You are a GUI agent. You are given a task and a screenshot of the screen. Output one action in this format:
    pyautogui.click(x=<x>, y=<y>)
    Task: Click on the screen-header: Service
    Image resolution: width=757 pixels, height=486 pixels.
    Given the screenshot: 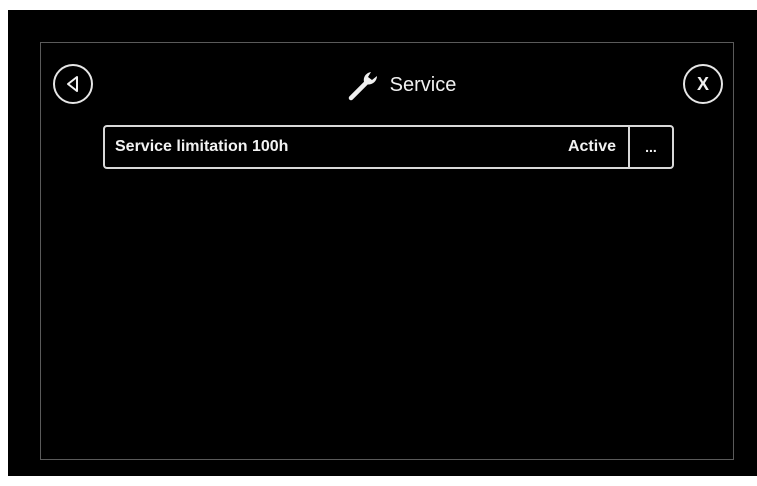 What is the action you would take?
    pyautogui.click(x=388, y=85)
    